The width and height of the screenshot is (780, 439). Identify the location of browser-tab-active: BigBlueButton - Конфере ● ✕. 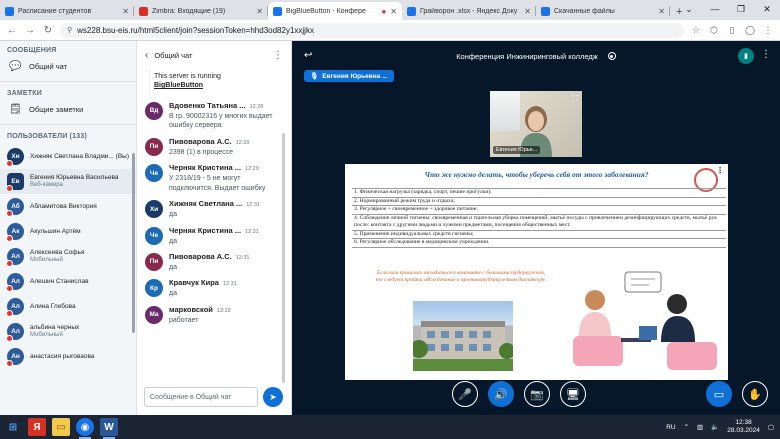
(335, 11).